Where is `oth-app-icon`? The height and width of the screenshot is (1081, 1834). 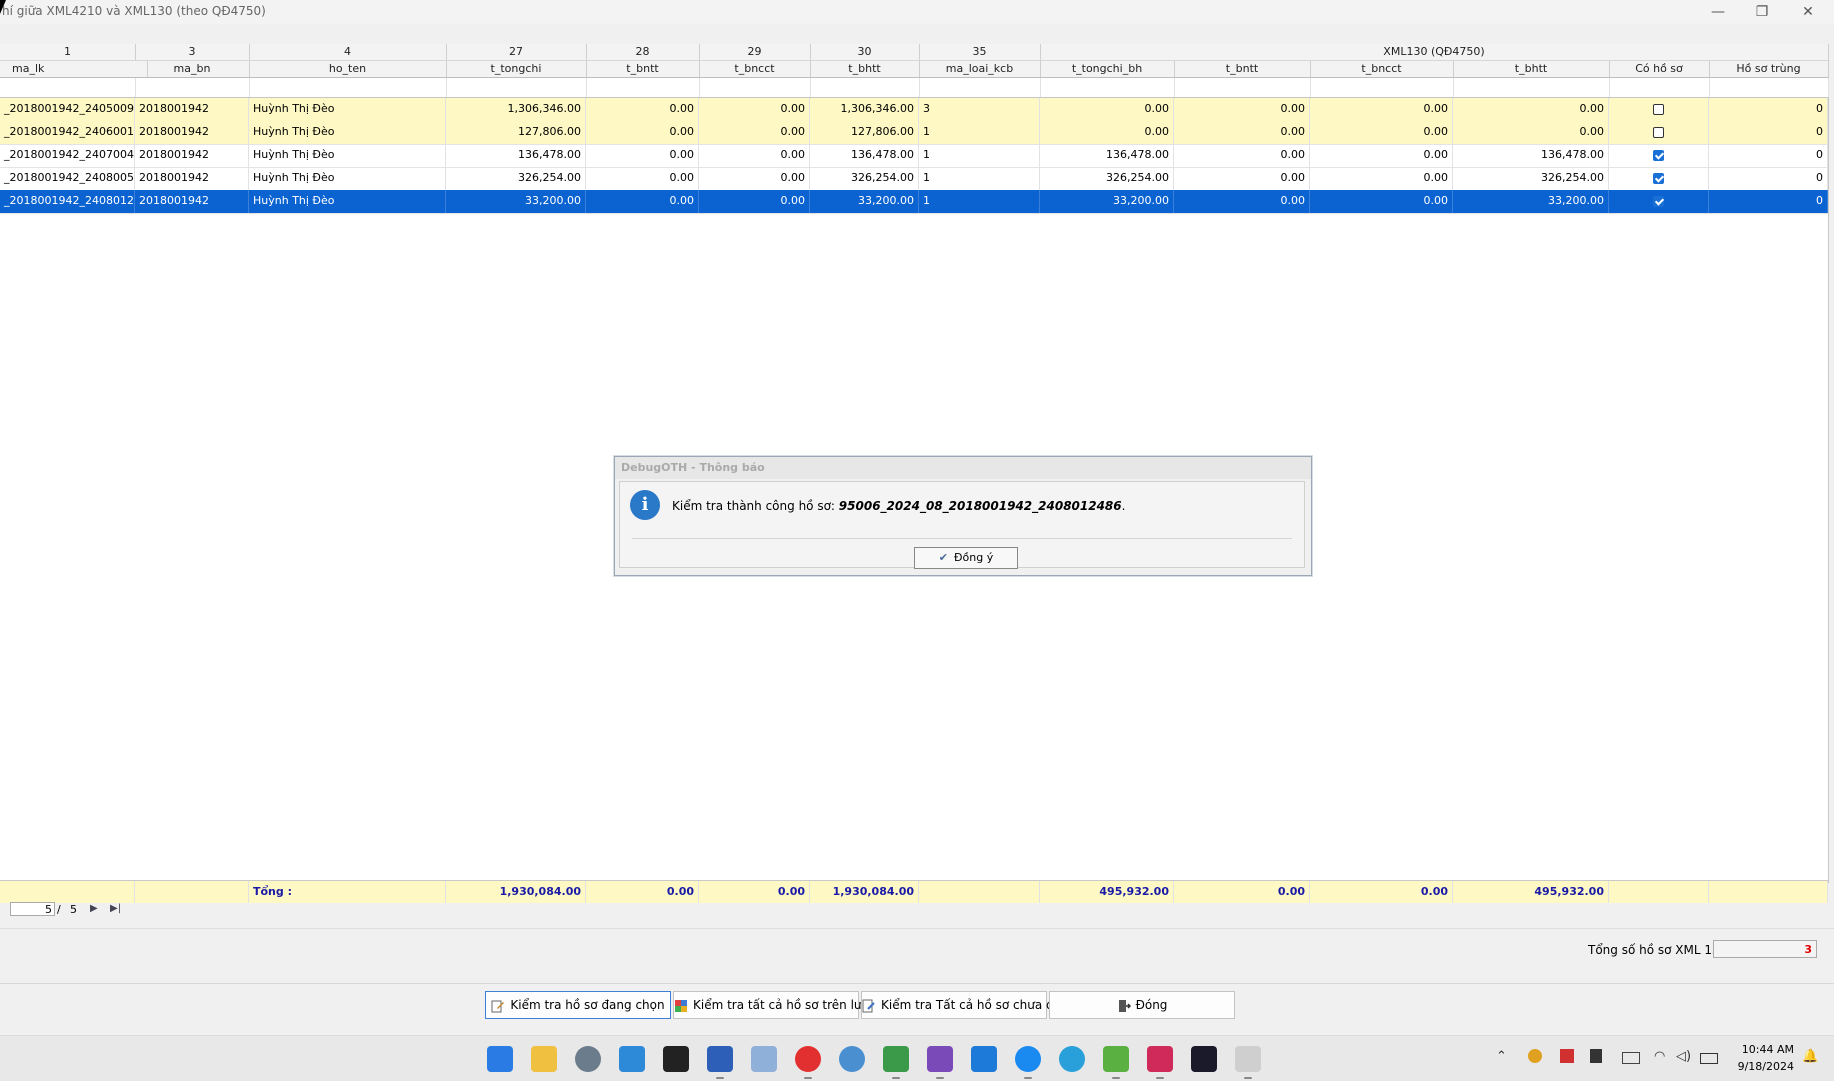 oth-app-icon is located at coordinates (1248, 1059).